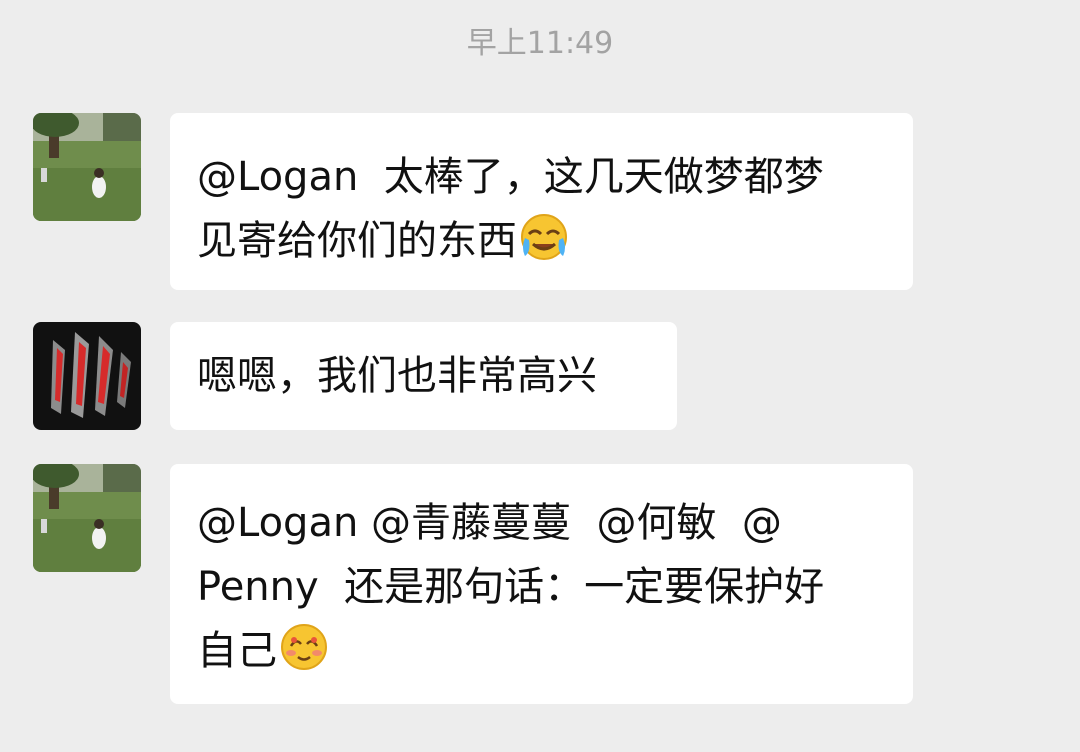 This screenshot has height=752, width=1080. I want to click on message-bubble: 嗯嗯，我们也非常高兴, so click(423, 376).